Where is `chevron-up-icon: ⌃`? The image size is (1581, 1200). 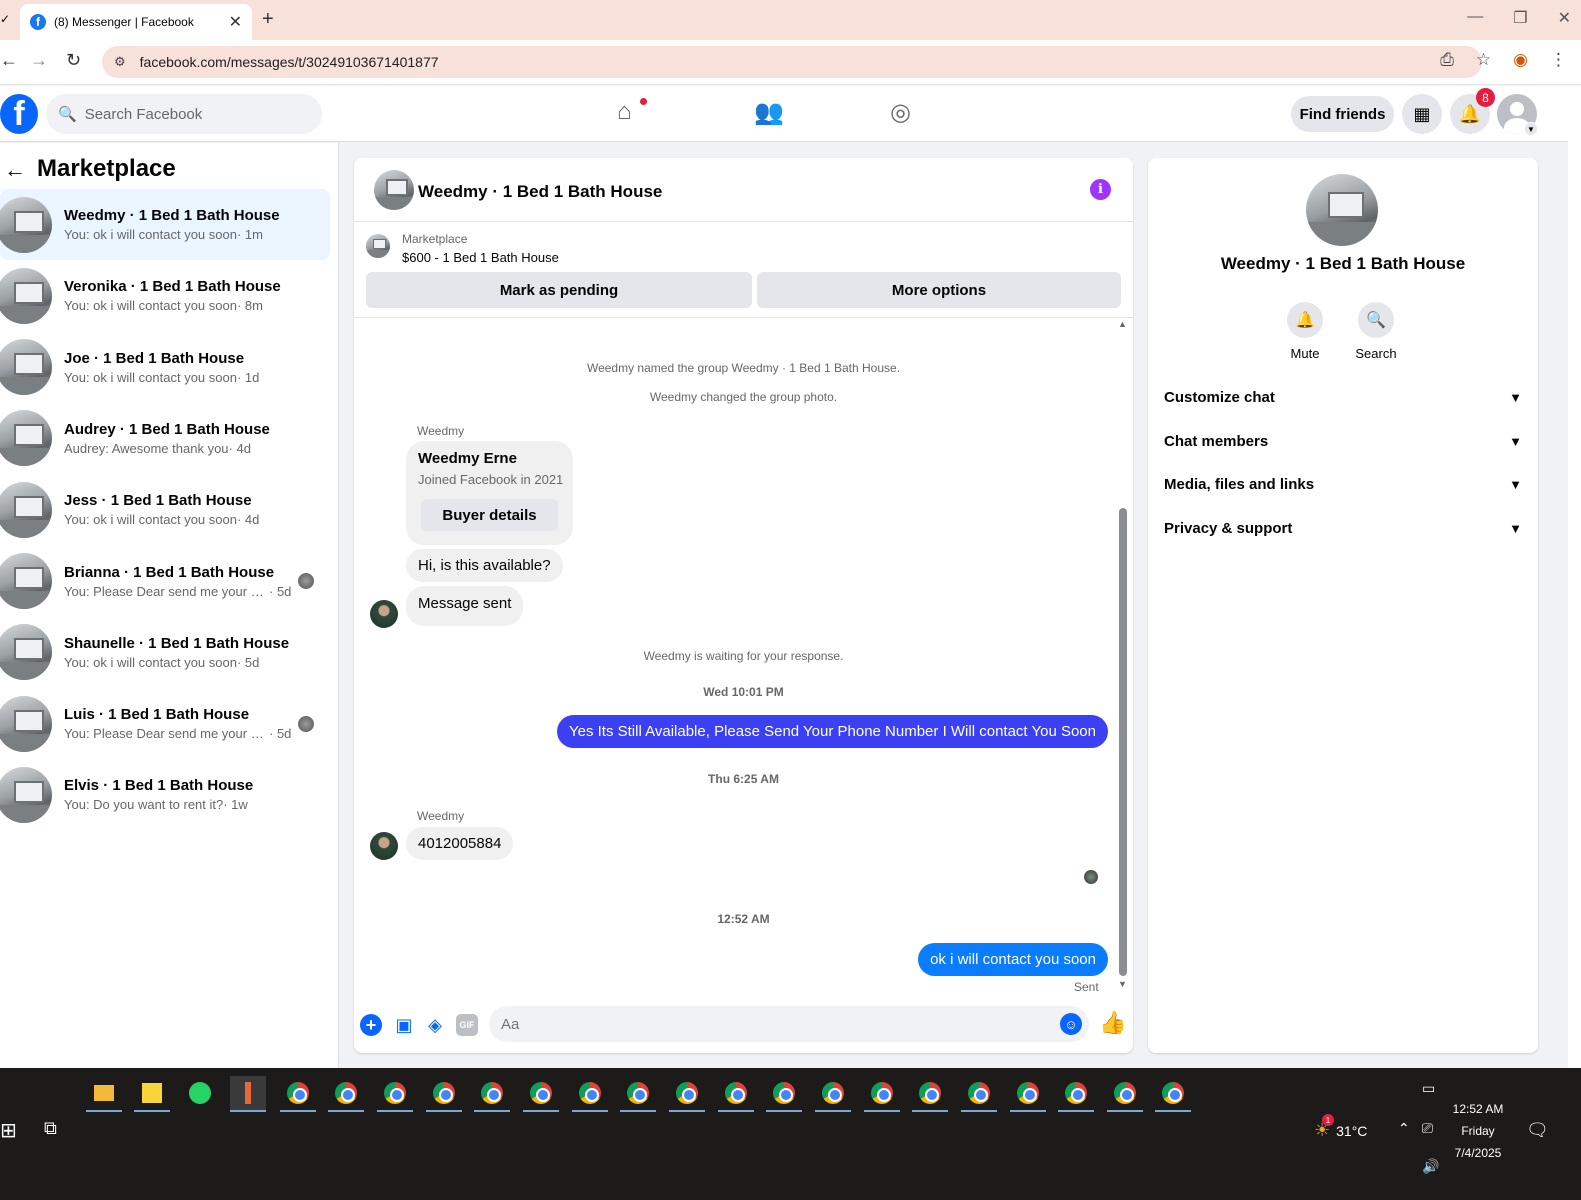 chevron-up-icon: ⌃ is located at coordinates (1404, 1128).